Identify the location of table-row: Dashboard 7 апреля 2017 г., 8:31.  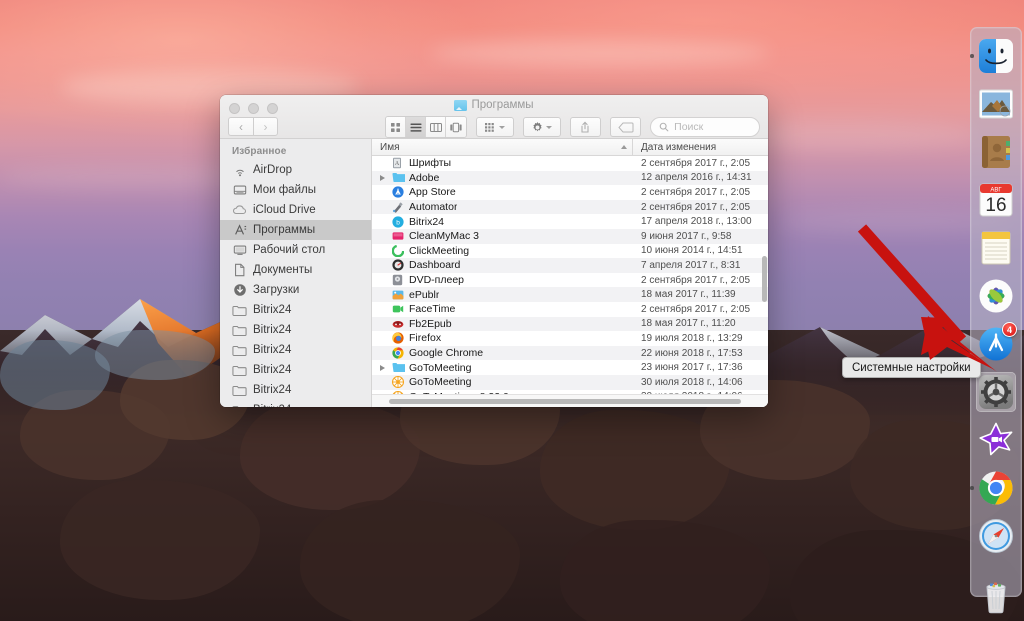
(570, 265).